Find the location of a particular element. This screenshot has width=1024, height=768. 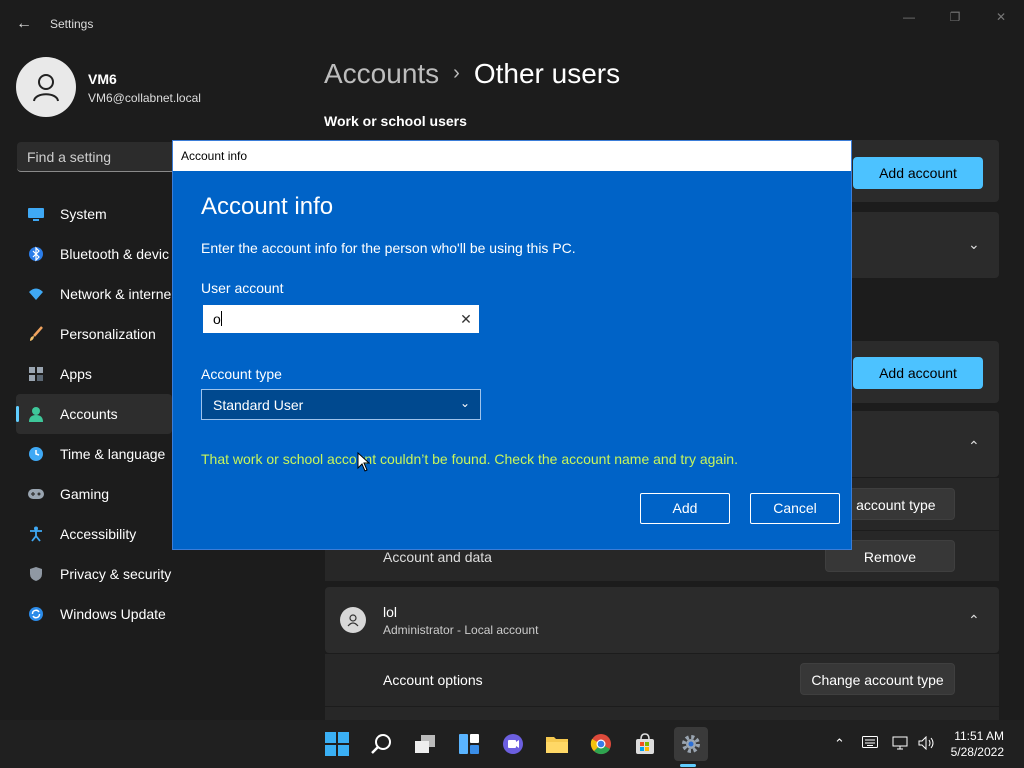

chrome-icon is located at coordinates (601, 744).